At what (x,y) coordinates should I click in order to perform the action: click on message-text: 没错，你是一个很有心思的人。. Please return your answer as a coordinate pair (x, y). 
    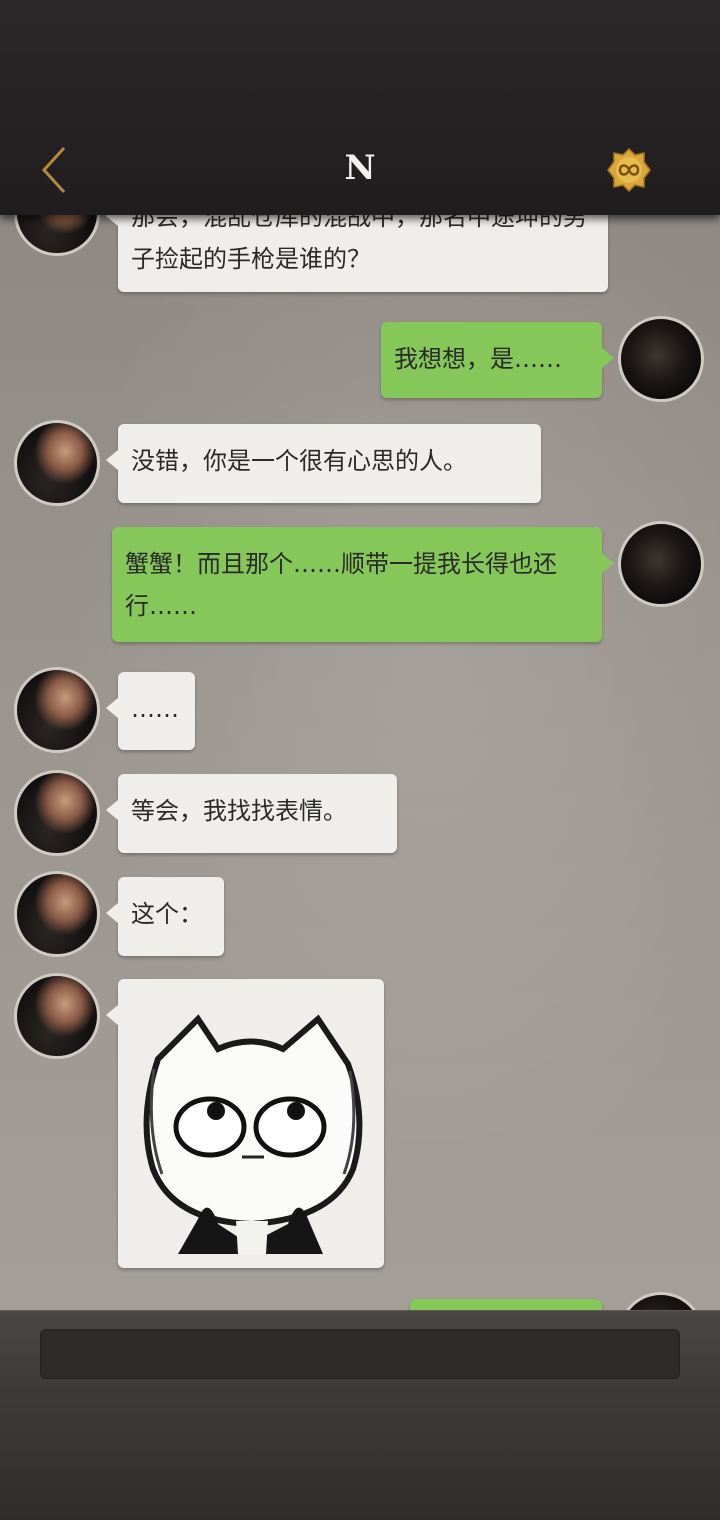
    Looking at the image, I should click on (299, 461).